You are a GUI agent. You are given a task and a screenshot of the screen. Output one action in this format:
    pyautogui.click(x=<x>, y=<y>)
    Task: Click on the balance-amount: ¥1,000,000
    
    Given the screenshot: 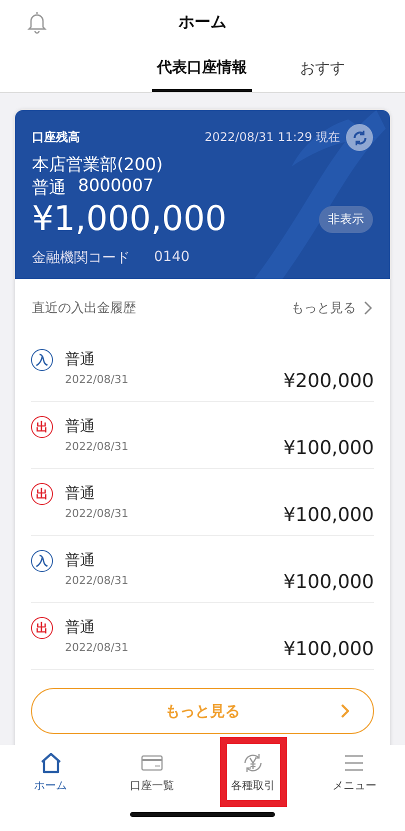 What is the action you would take?
    pyautogui.click(x=129, y=219)
    